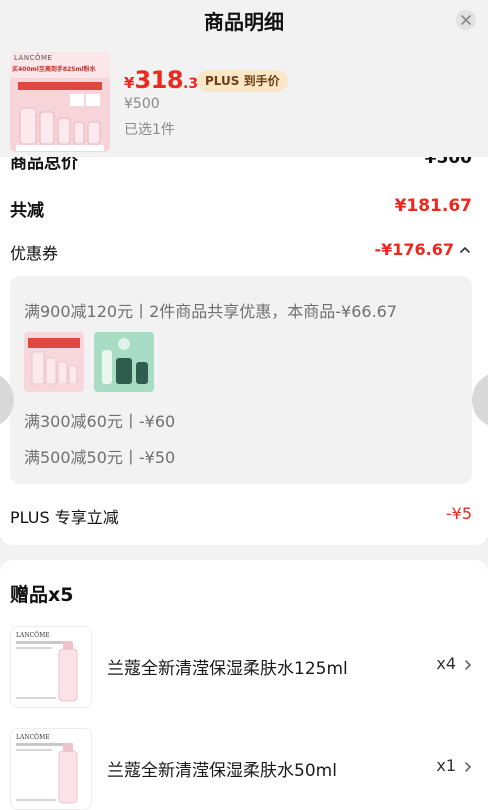 The height and width of the screenshot is (810, 488). I want to click on current-price: ¥ 318 .33, so click(166, 80).